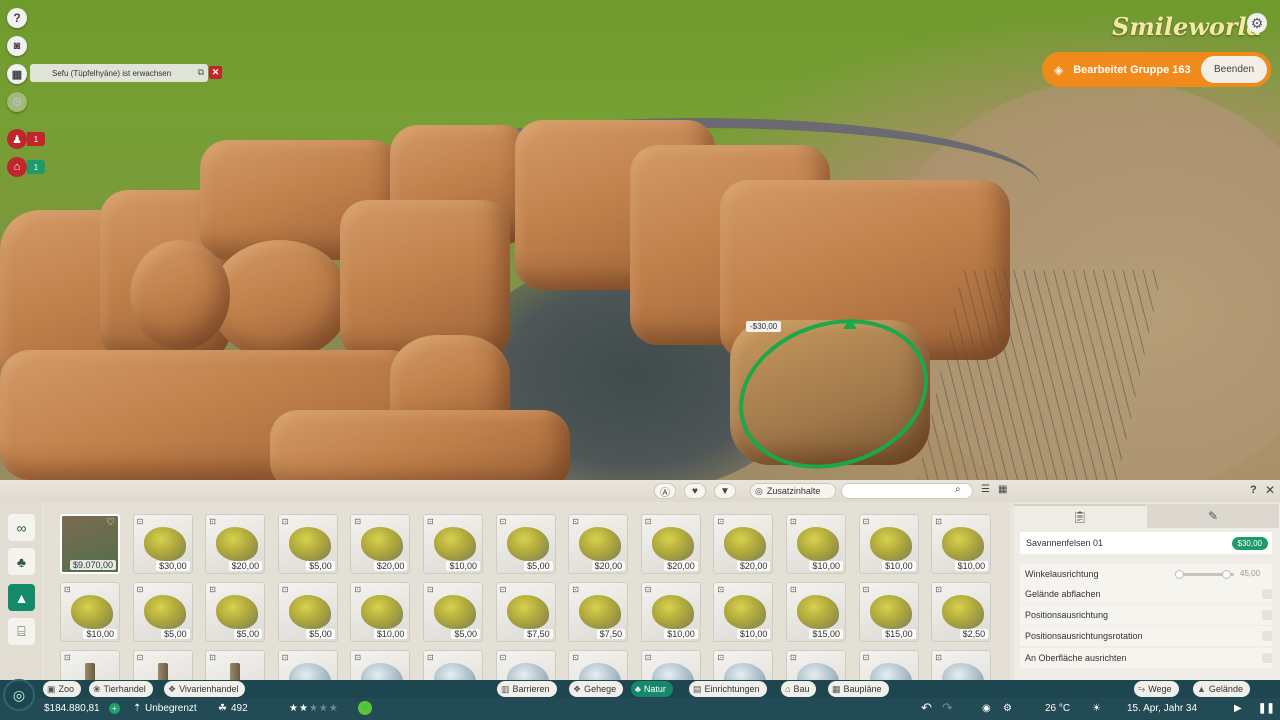 The width and height of the screenshot is (1280, 720). What do you see at coordinates (17, 18) in the screenshot?
I see `help-button: ?` at bounding box center [17, 18].